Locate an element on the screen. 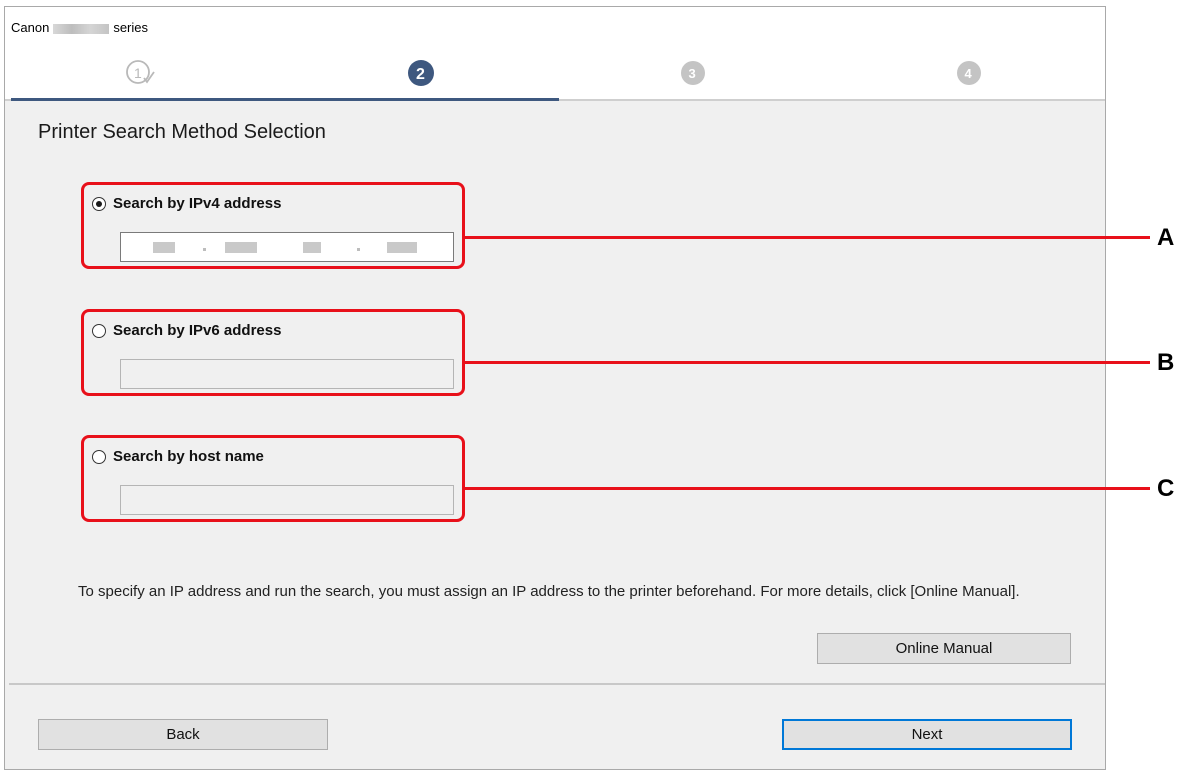 This screenshot has height=776, width=1186. option-ipv4-highlight: Search by IPv4 address is located at coordinates (273, 225).